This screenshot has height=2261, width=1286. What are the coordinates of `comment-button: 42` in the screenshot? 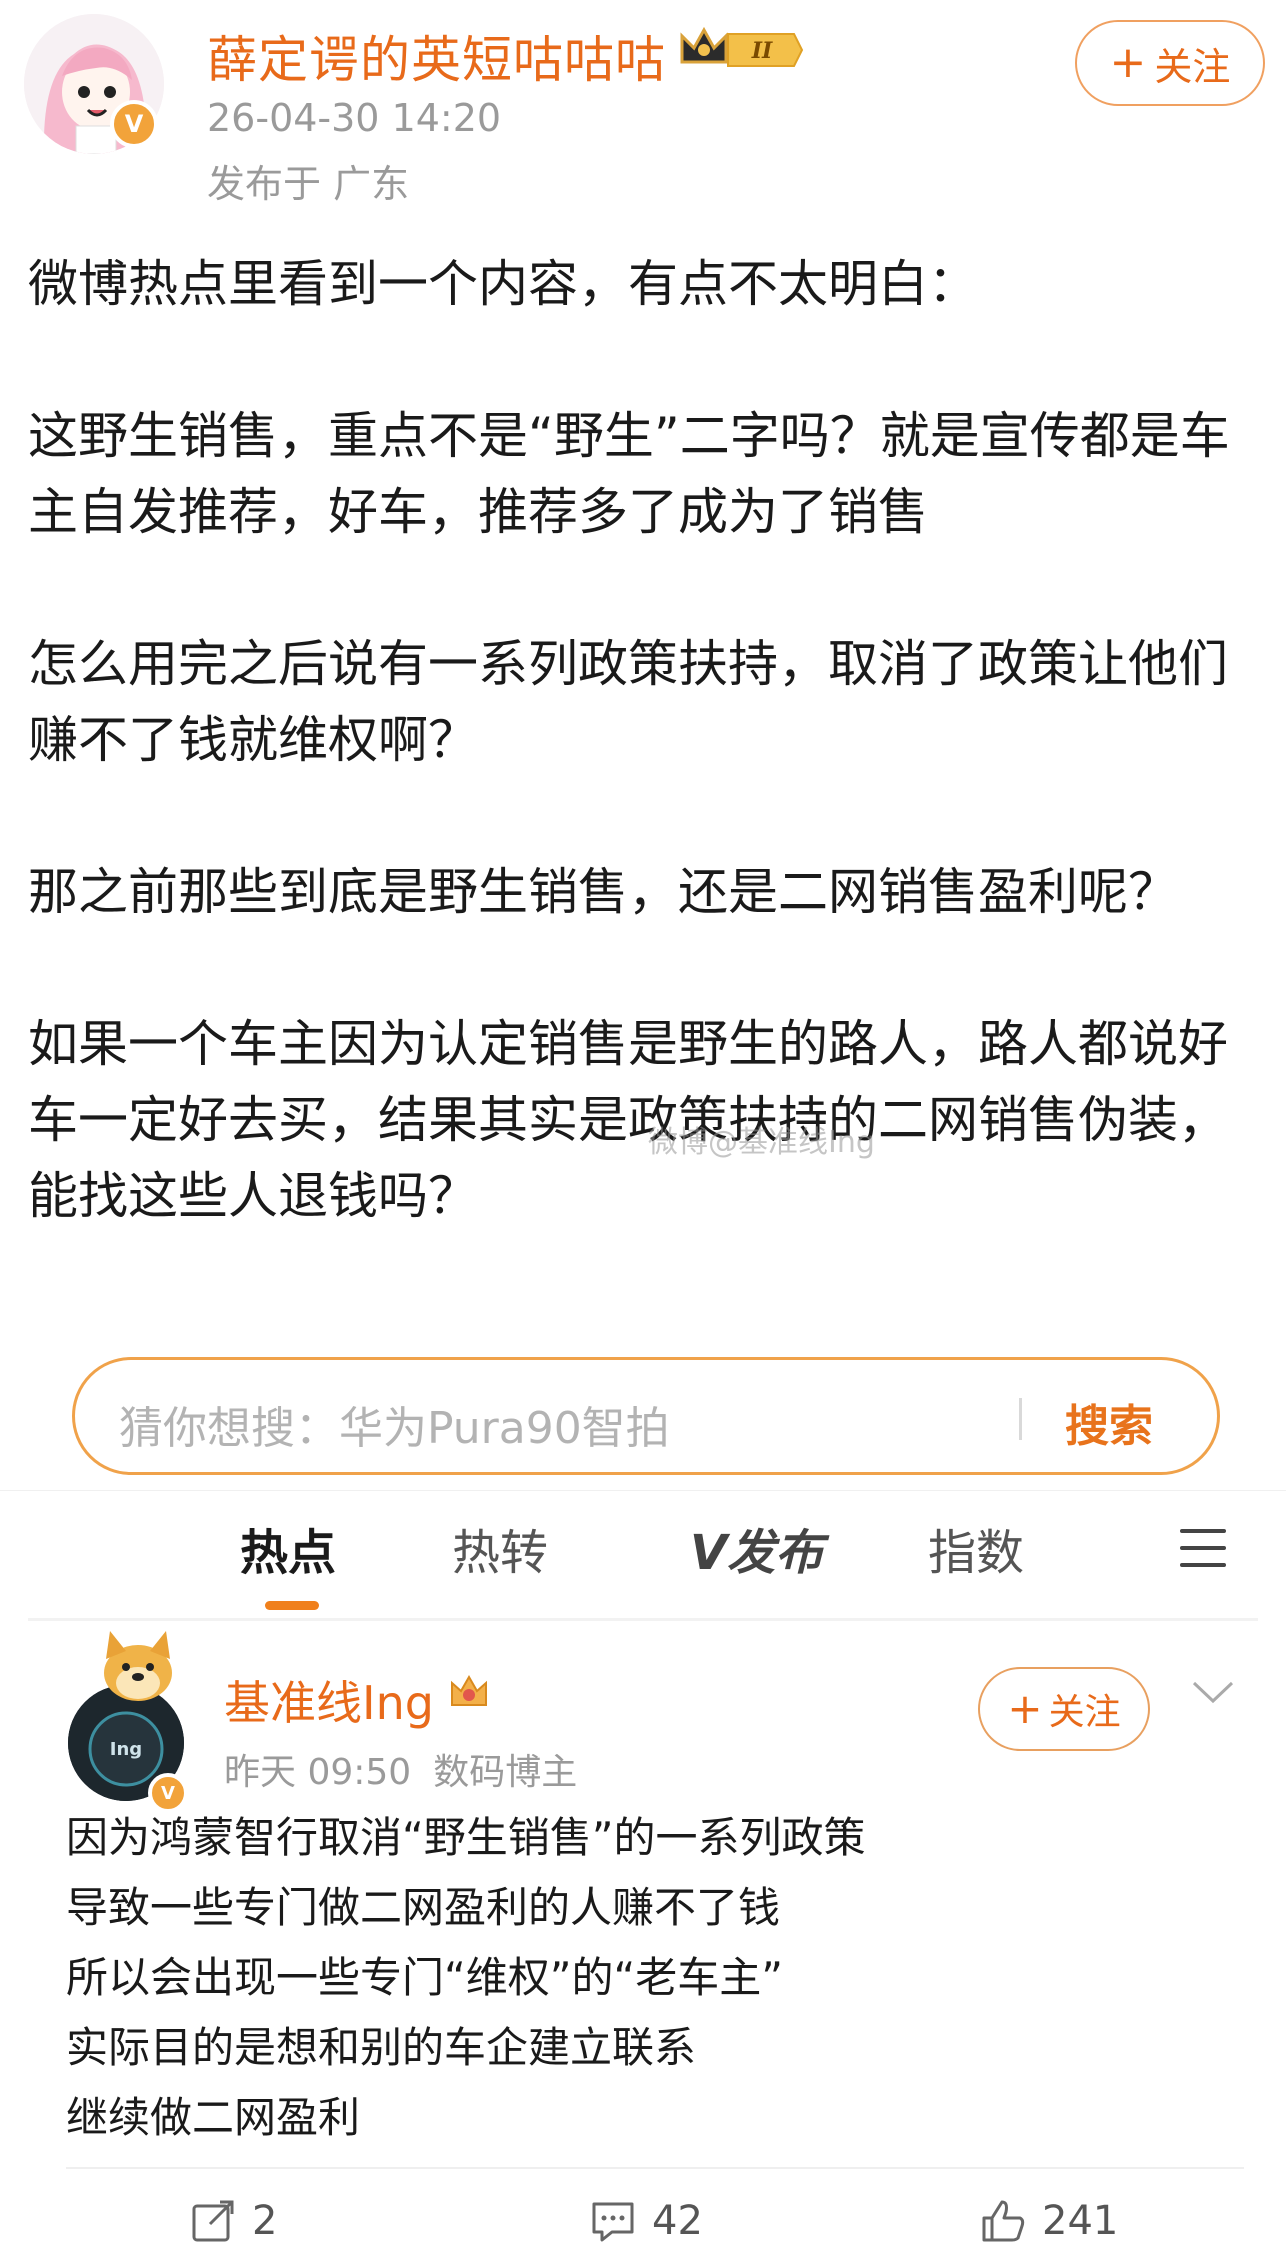 It's located at (645, 2221).